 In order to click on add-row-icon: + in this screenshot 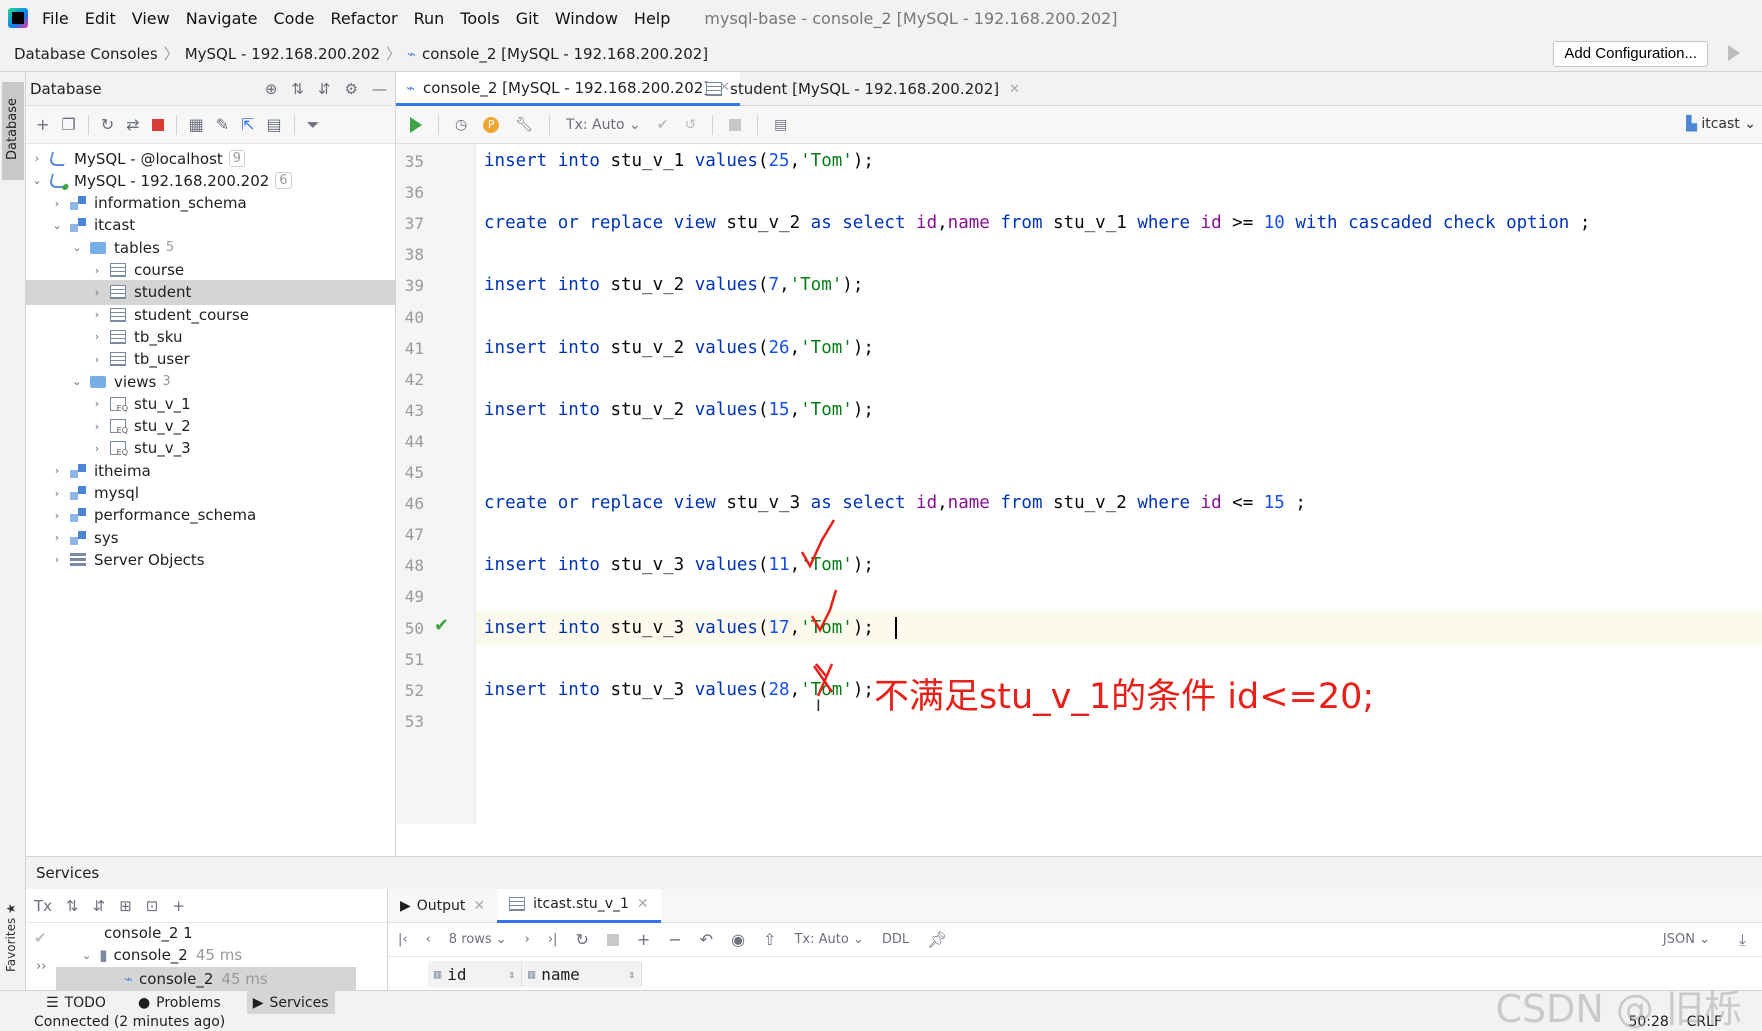, I will do `click(643, 939)`.